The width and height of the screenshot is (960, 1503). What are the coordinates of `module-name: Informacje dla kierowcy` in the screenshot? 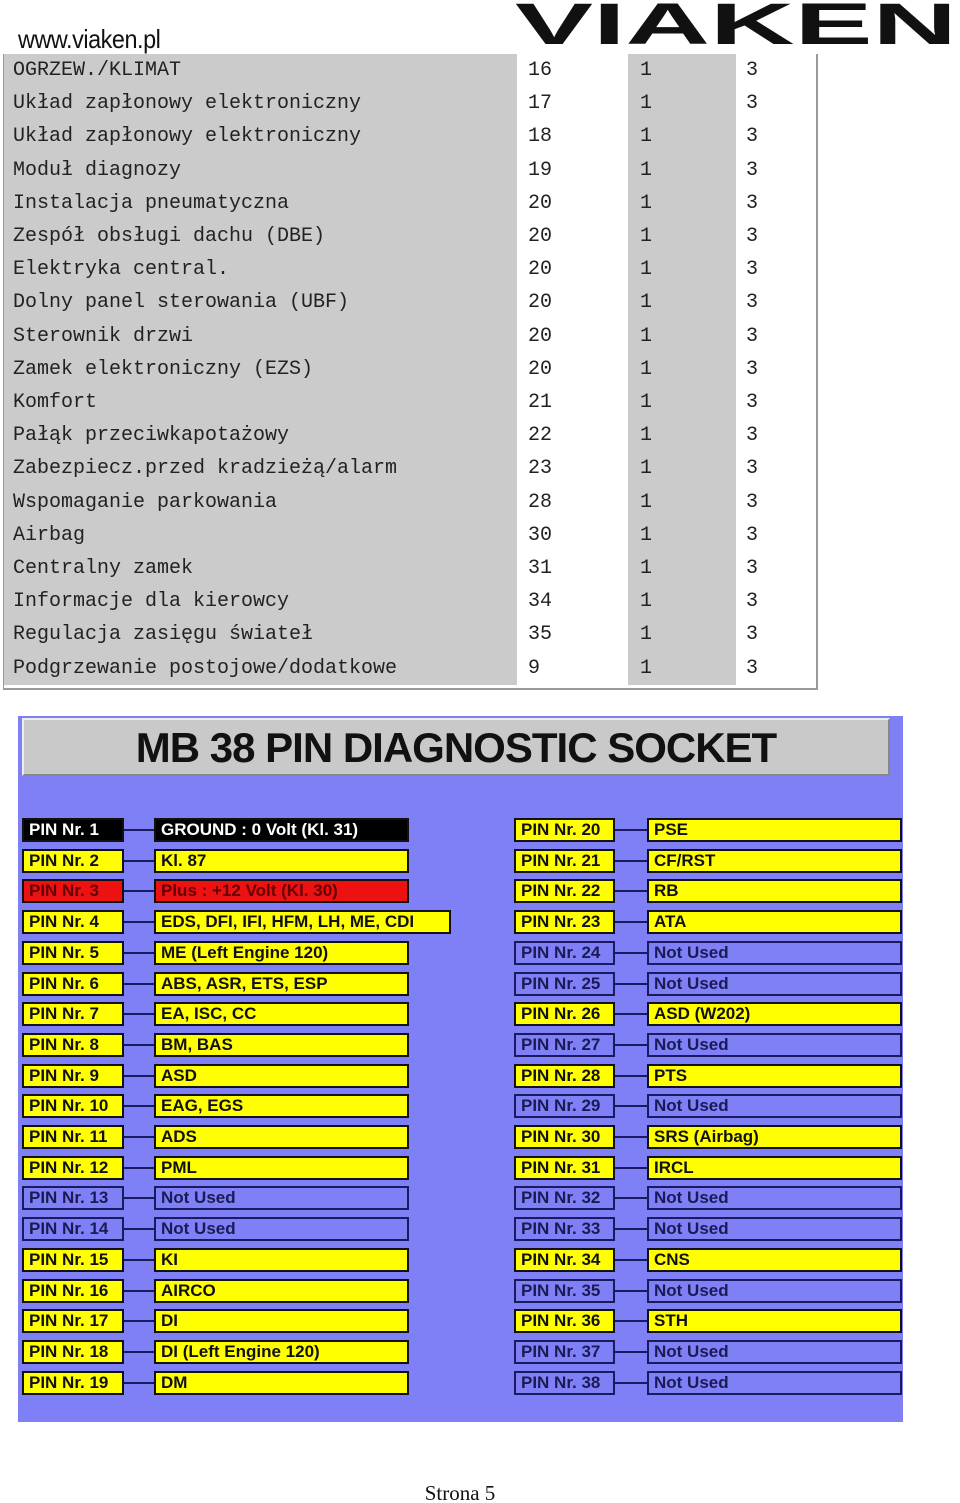 It's located at (260, 602).